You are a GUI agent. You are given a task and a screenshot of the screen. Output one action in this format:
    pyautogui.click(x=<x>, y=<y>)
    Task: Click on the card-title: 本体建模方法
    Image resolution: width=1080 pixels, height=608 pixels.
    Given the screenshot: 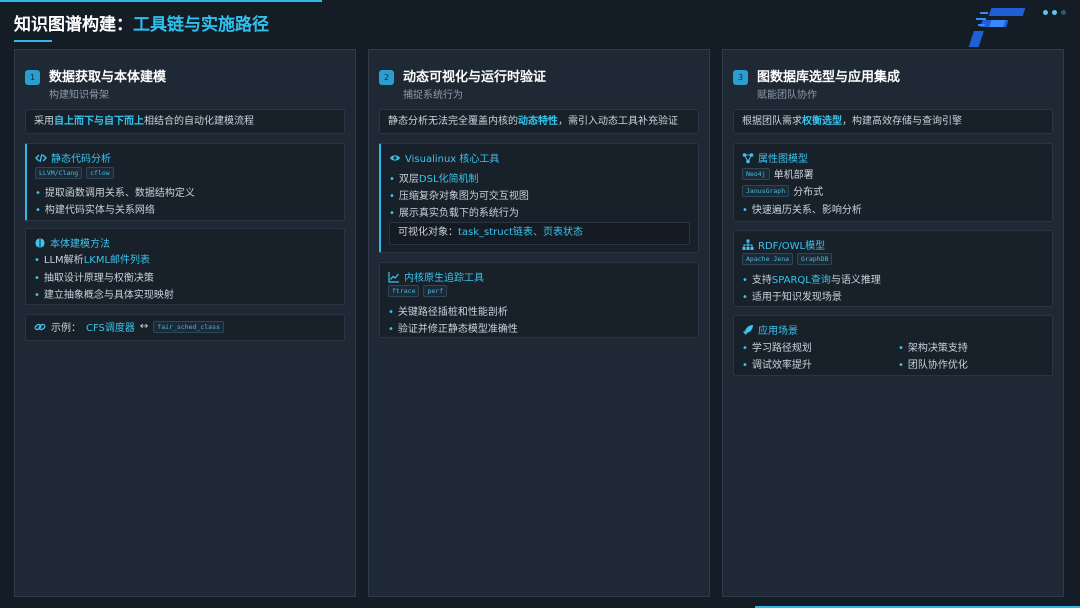 What is the action you would take?
    pyautogui.click(x=80, y=244)
    